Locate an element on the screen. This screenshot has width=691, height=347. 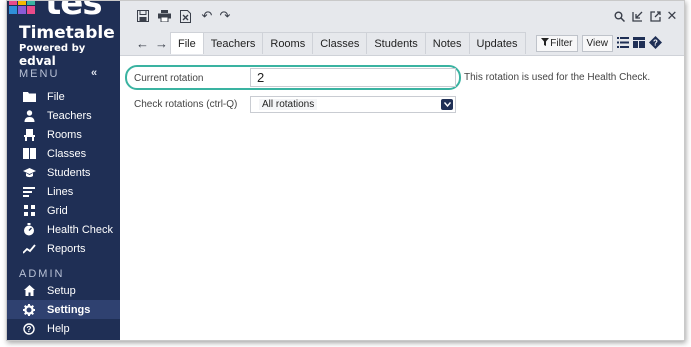
help-diamond-icon: ? is located at coordinates (655, 43).